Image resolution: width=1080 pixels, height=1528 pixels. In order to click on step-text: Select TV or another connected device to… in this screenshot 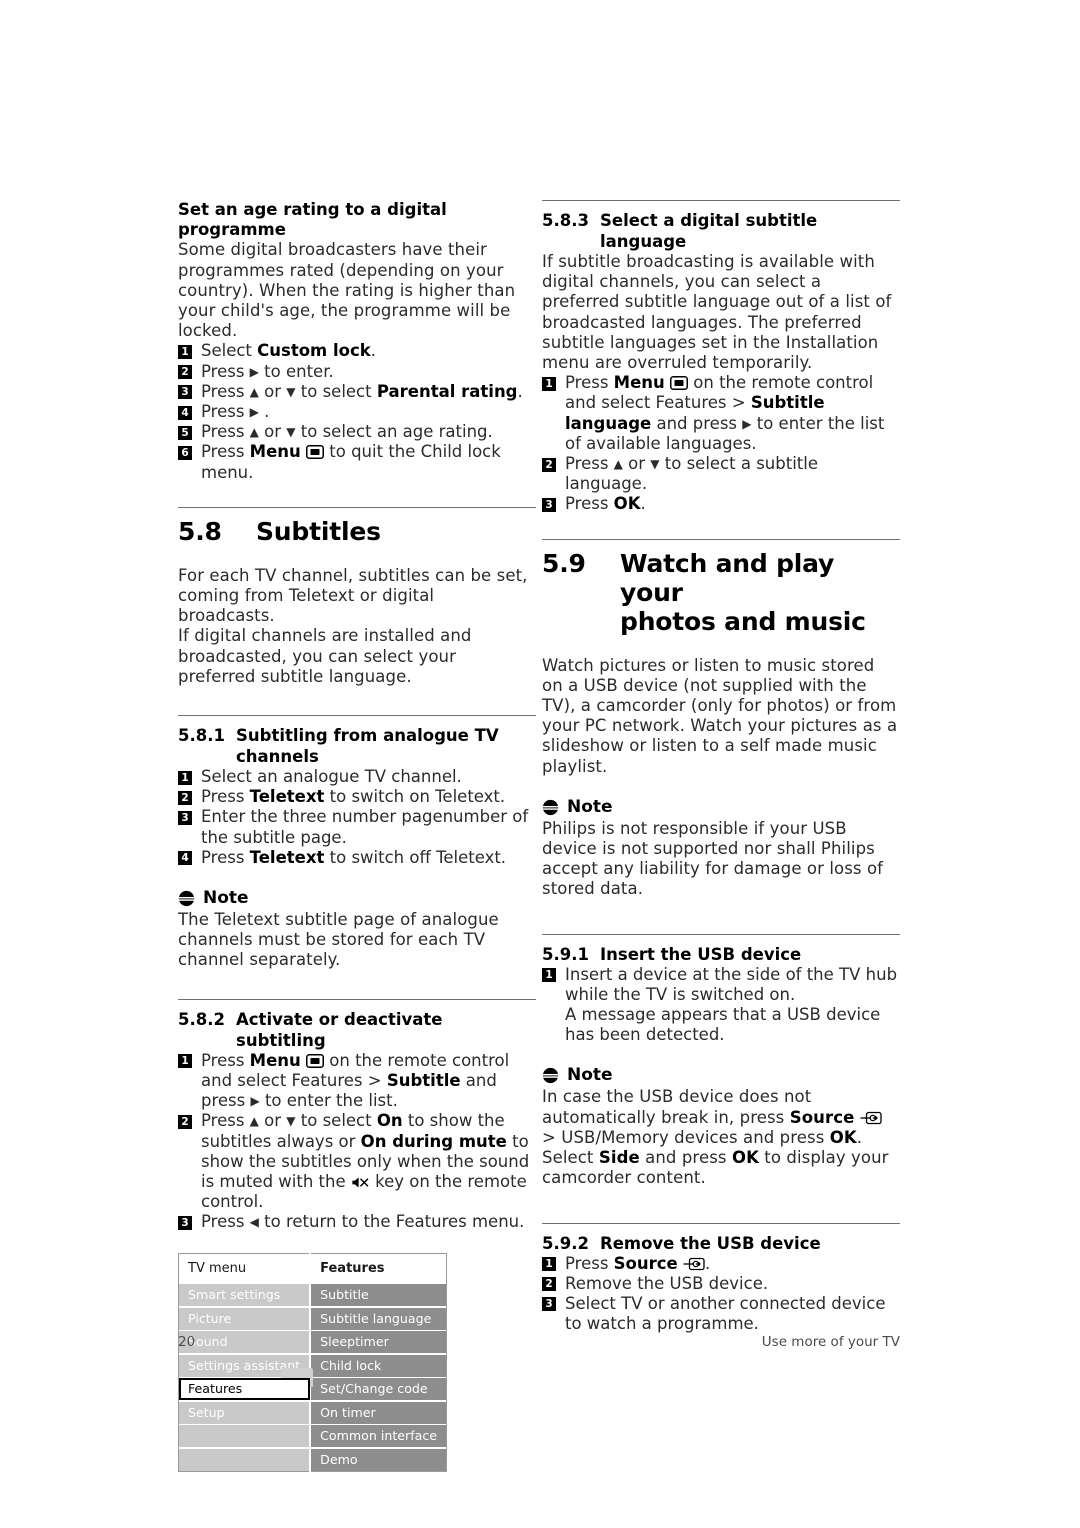, I will do `click(725, 1313)`.